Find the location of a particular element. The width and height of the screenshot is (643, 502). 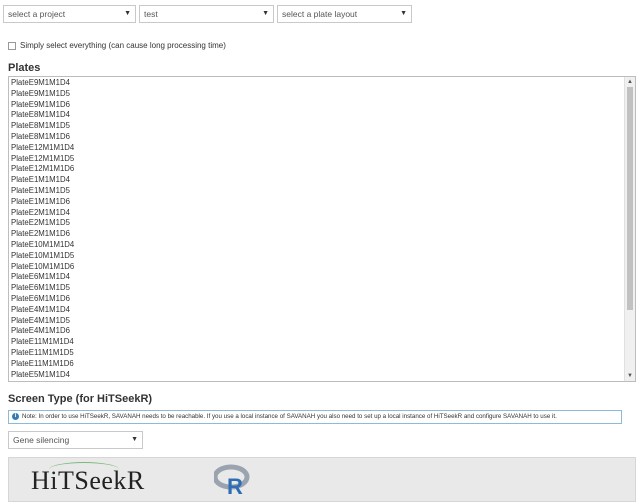

scrollbar-thumb is located at coordinates (630, 198).